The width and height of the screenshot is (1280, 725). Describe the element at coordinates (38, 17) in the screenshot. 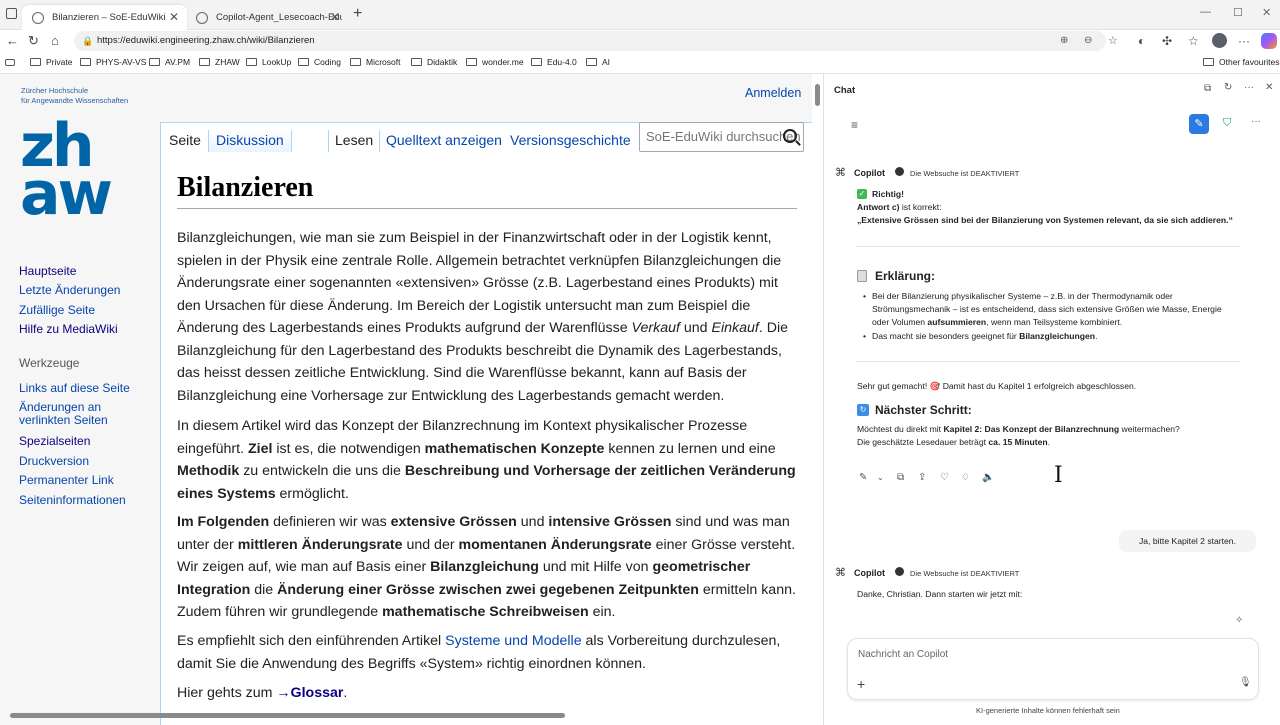

I see `globe-icon` at that location.